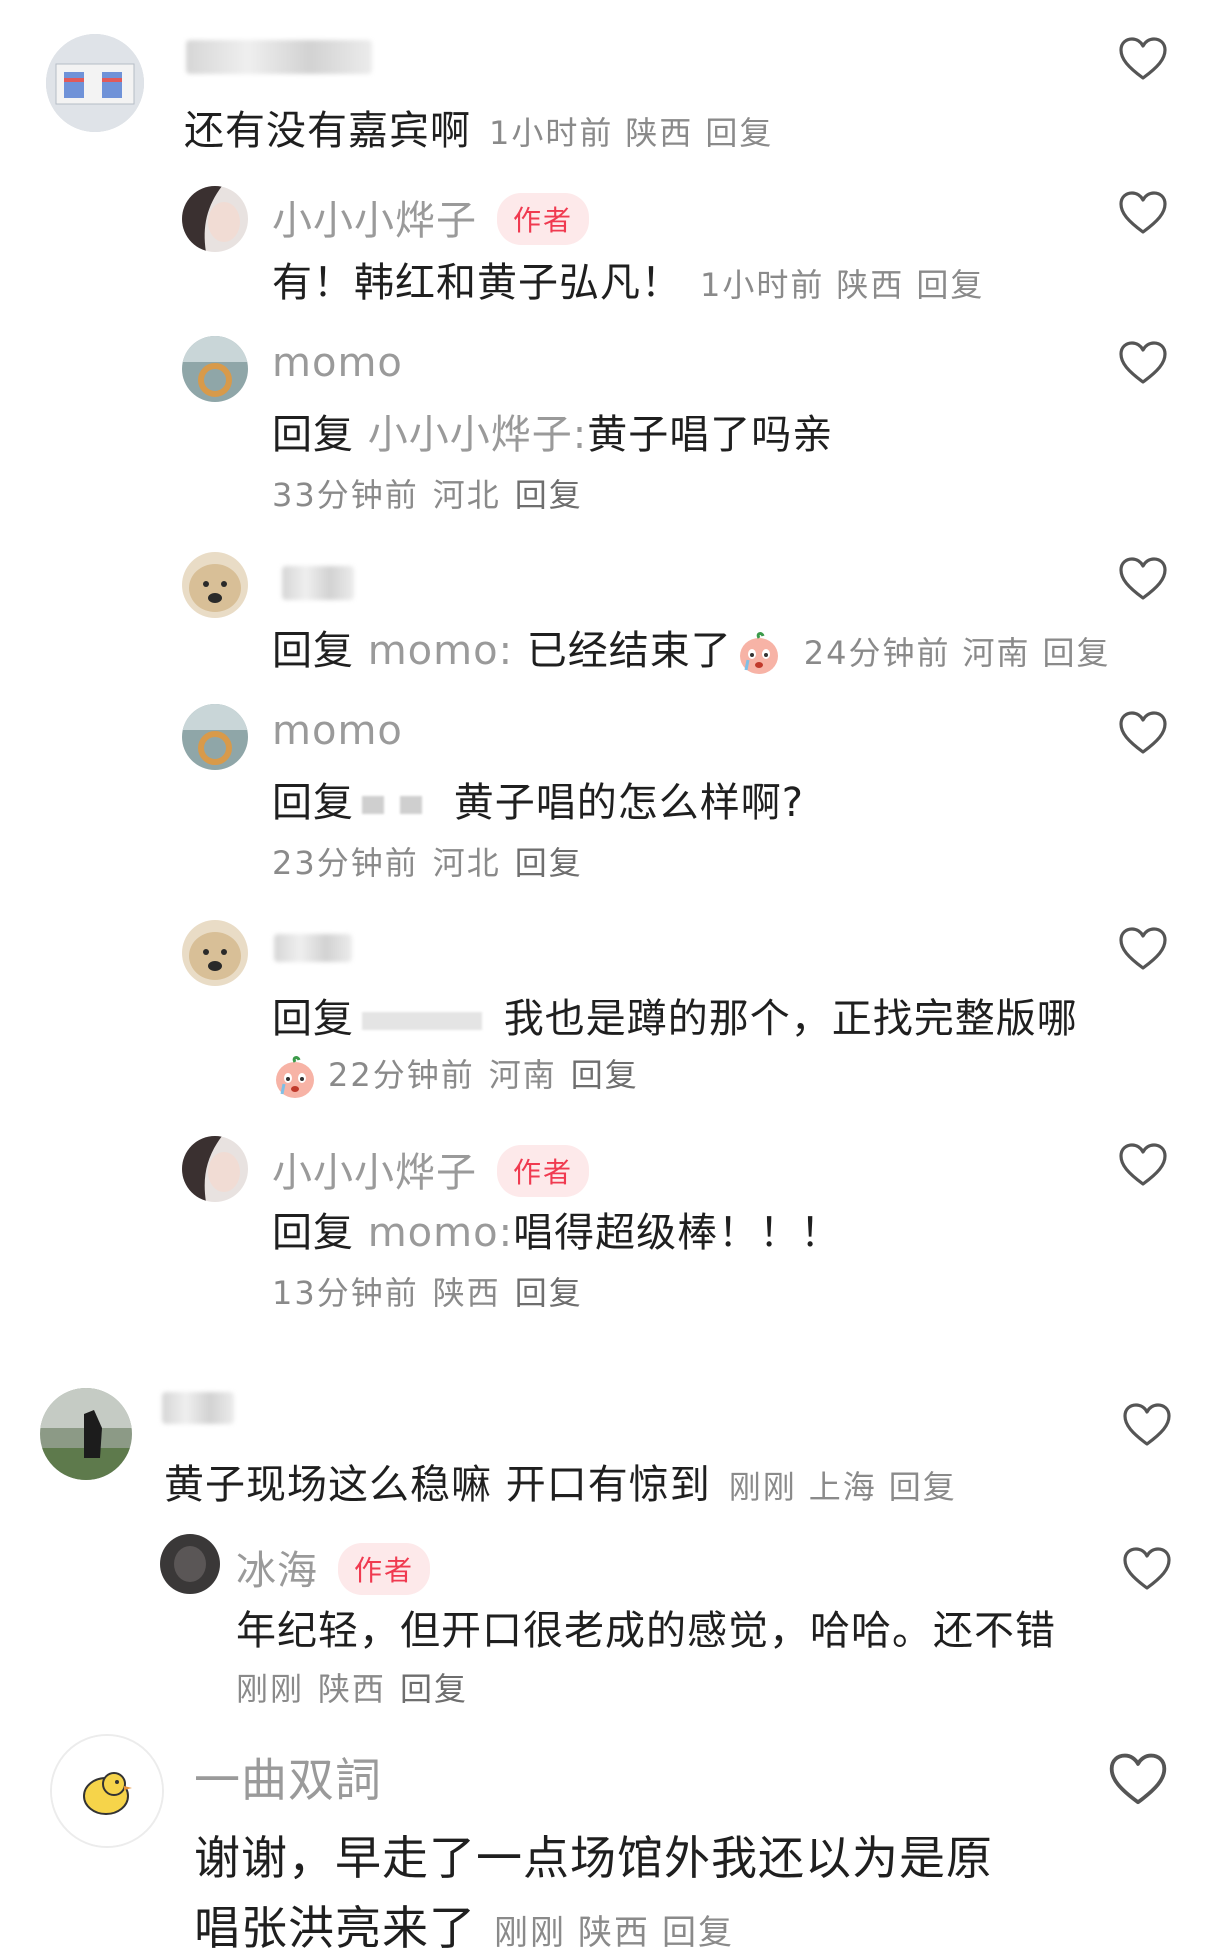 The height and width of the screenshot is (1958, 1224). I want to click on comment-text: 回复 我也是蹲的那个，正找完整版哪, so click(675, 1015).